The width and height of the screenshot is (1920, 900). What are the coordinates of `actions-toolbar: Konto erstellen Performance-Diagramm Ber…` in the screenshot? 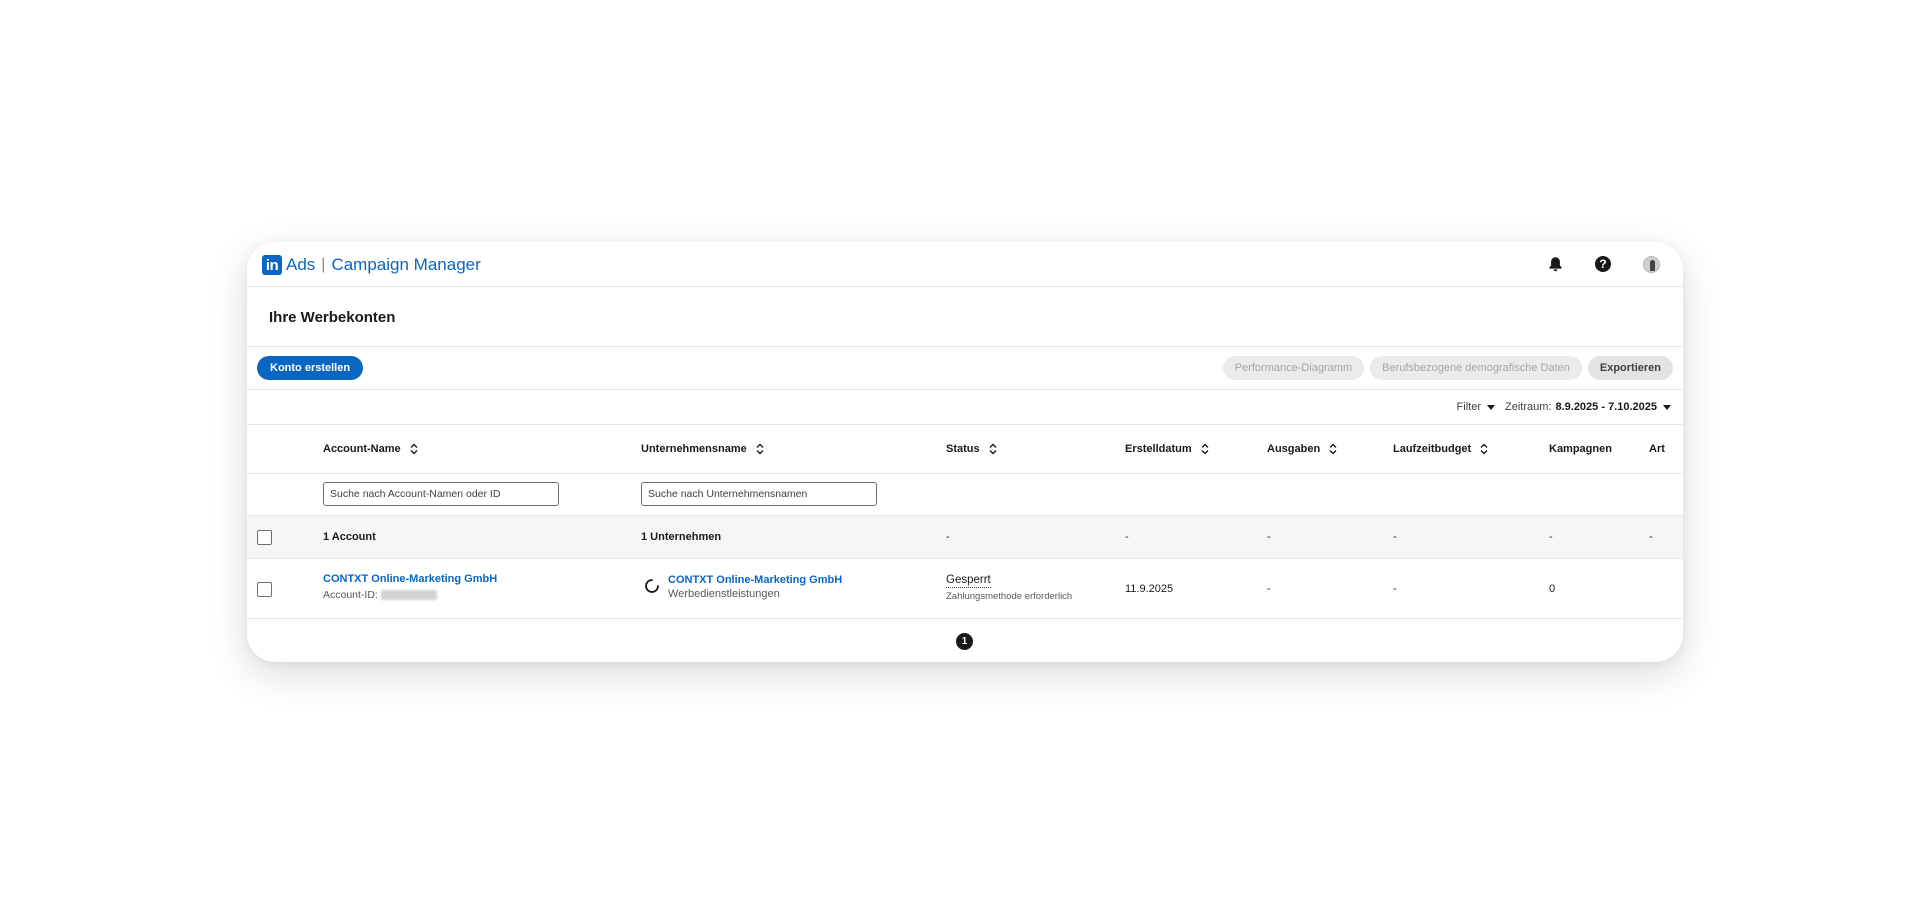 It's located at (965, 368).